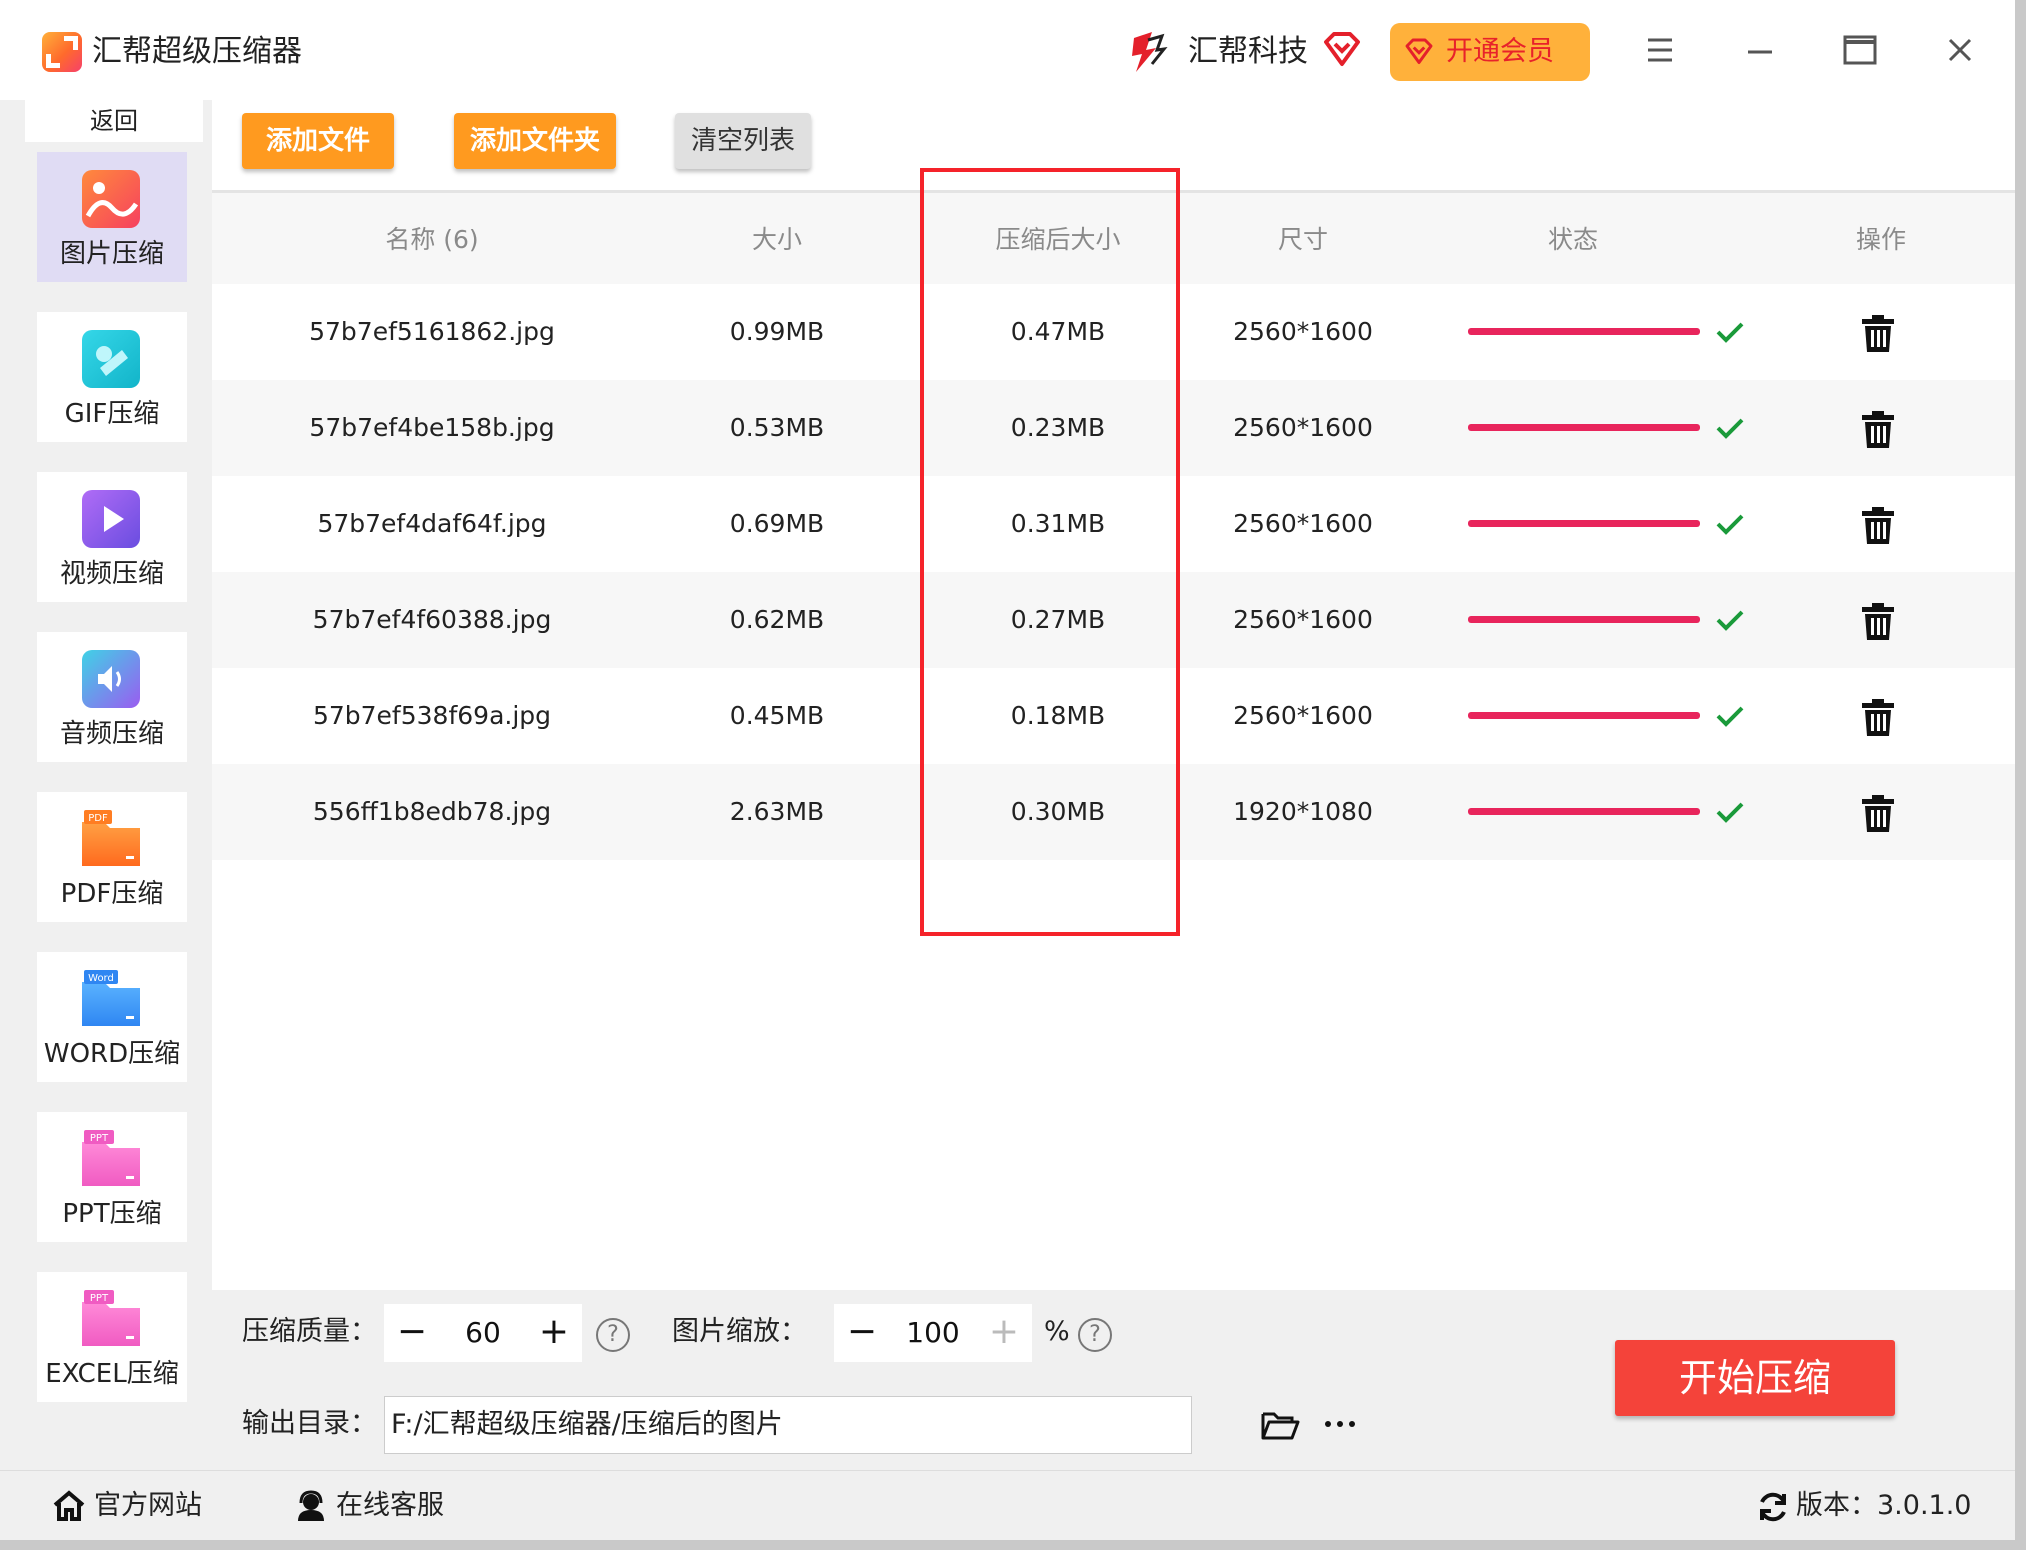 Image resolution: width=2026 pixels, height=1550 pixels. I want to click on header-actions: 操作, so click(1880, 239).